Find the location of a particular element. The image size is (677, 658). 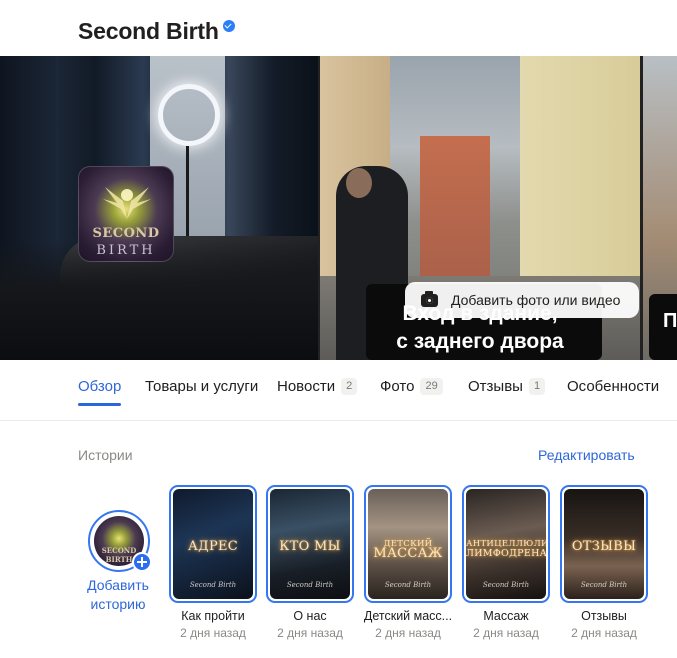

tab-goods-services: Товары и услуги is located at coordinates (201, 386).